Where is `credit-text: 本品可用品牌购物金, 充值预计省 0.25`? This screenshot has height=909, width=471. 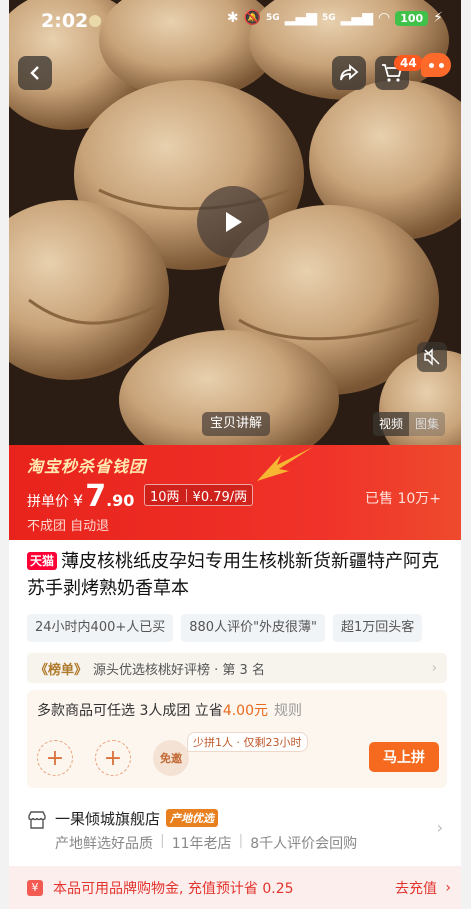
credit-text: 本品可用品牌购物金, 充值预计省 0.25 is located at coordinates (173, 888).